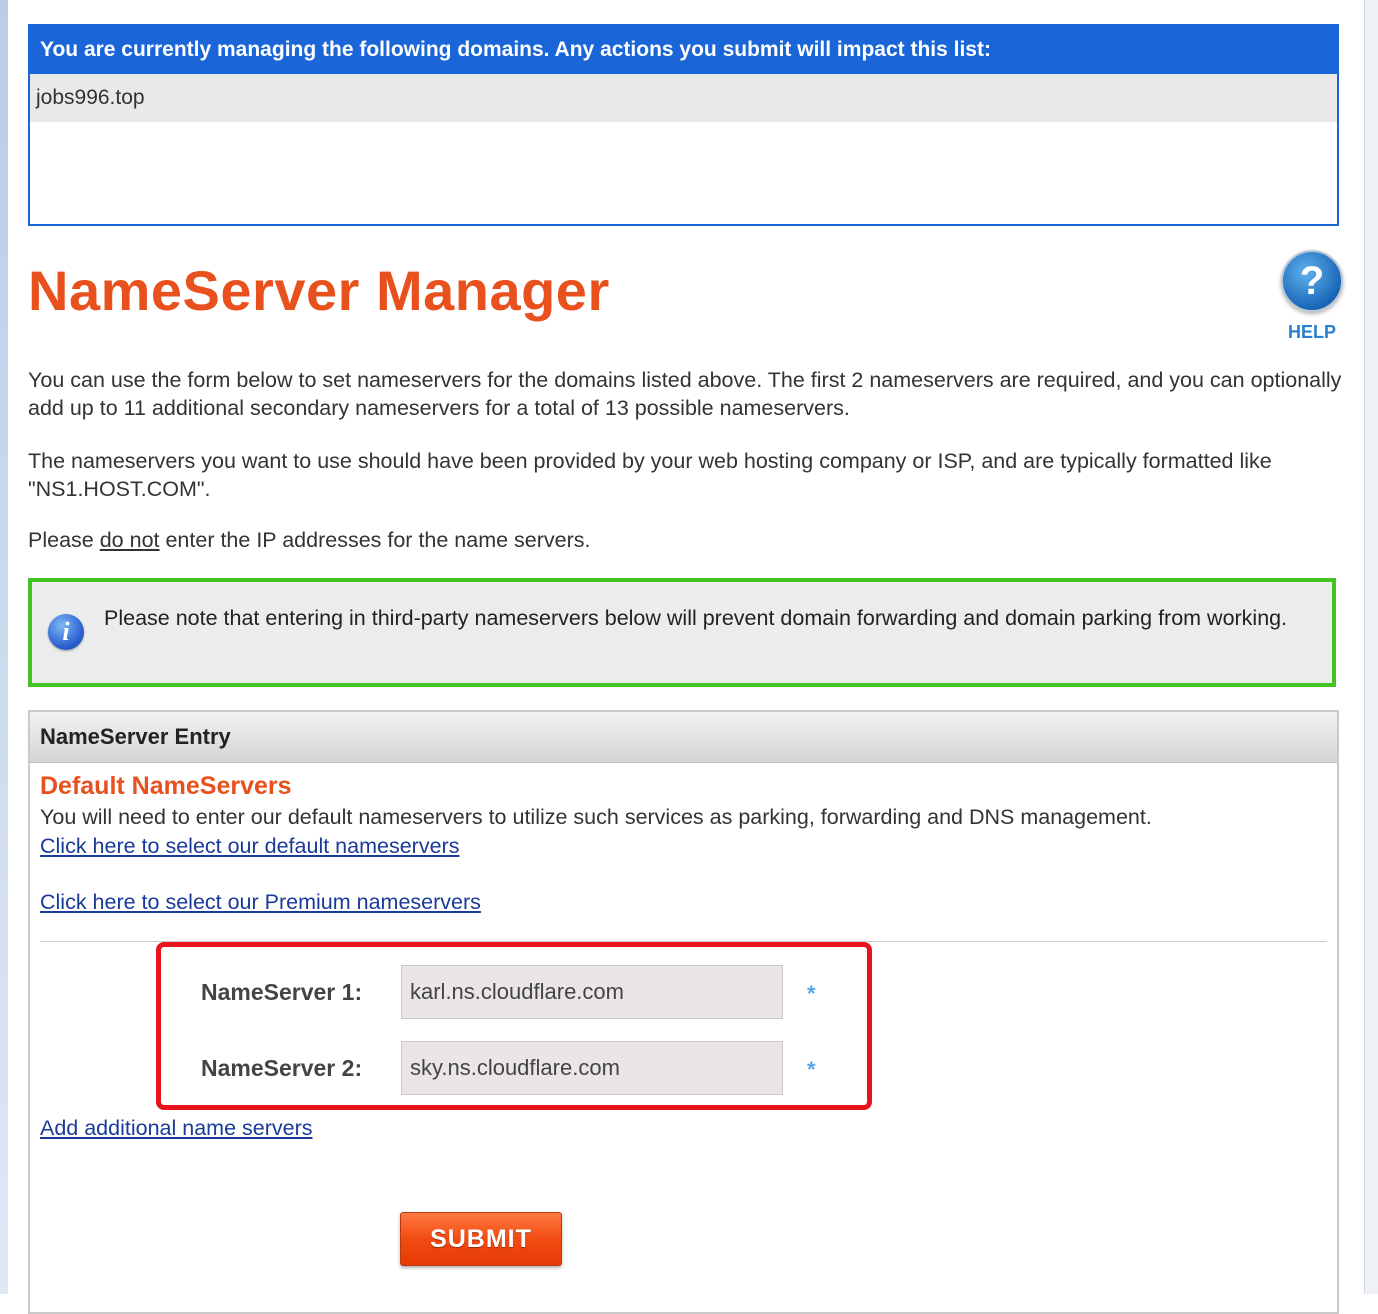  Describe the element at coordinates (683, 737) in the screenshot. I see `nameserver-entry-header: NameServer Entry` at that location.